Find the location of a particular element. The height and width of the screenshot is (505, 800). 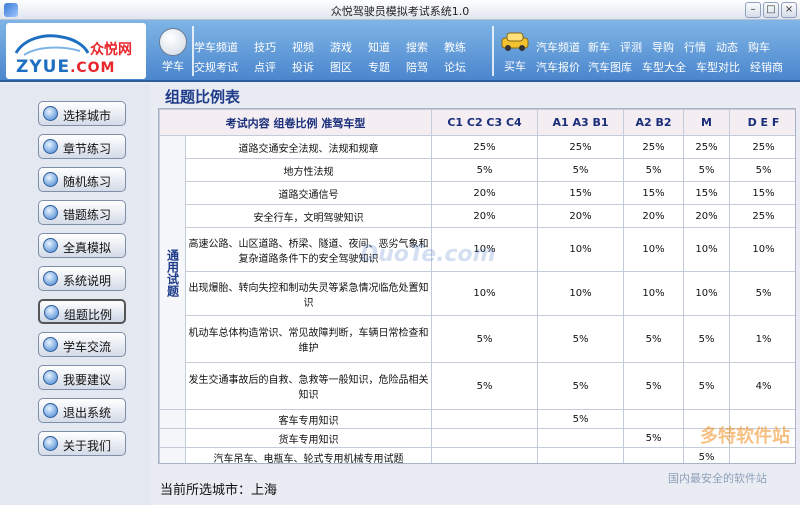

category-label: 通用试题 is located at coordinates (172, 272).